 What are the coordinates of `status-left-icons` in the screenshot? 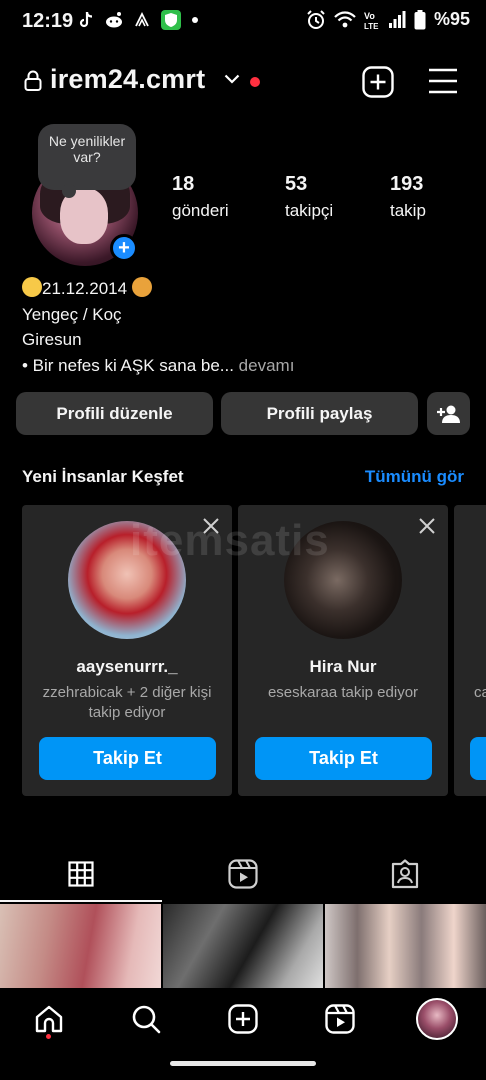 It's located at (138, 20).